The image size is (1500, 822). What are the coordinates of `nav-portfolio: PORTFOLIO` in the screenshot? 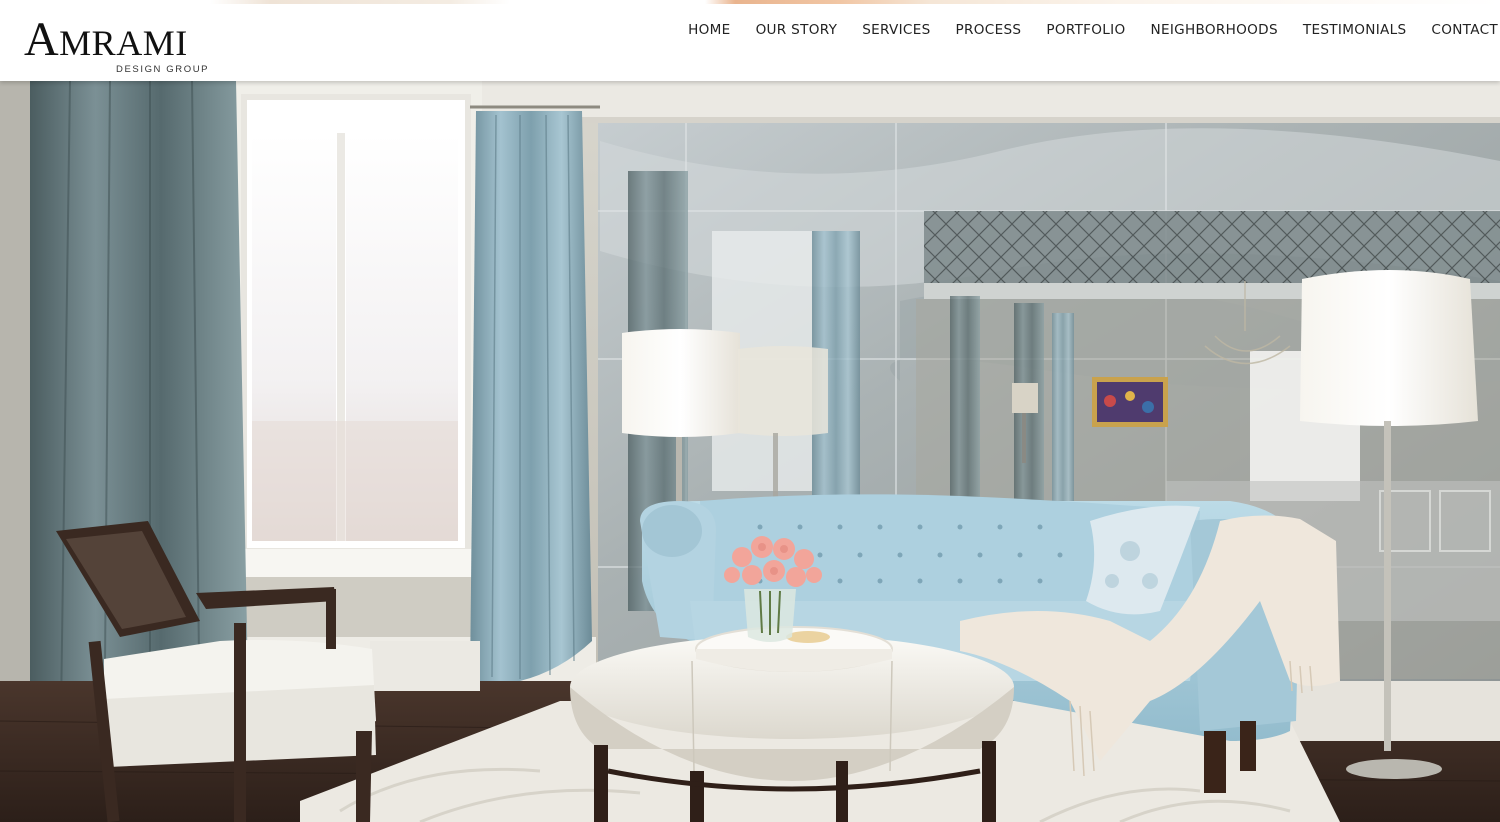 It's located at (1086, 30).